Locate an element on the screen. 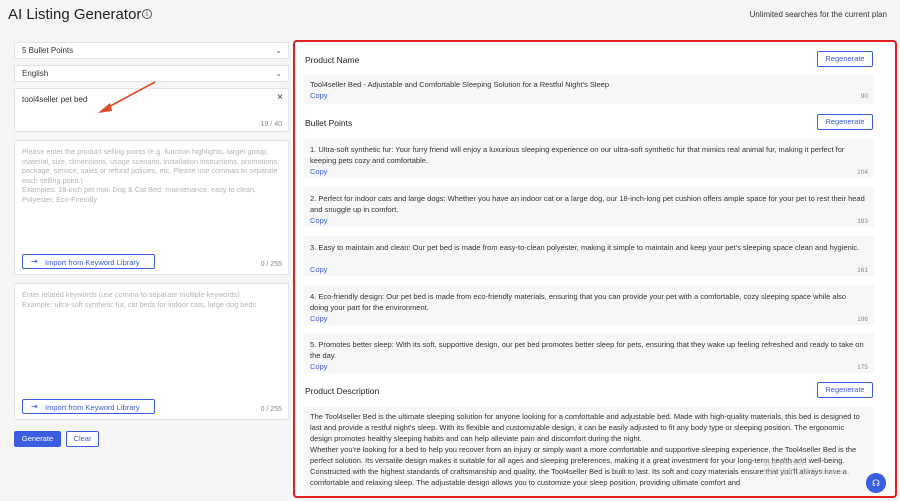 Image resolution: width=900 pixels, height=501 pixels. watermark-line: 激活 Windows is located at coordinates (785, 463).